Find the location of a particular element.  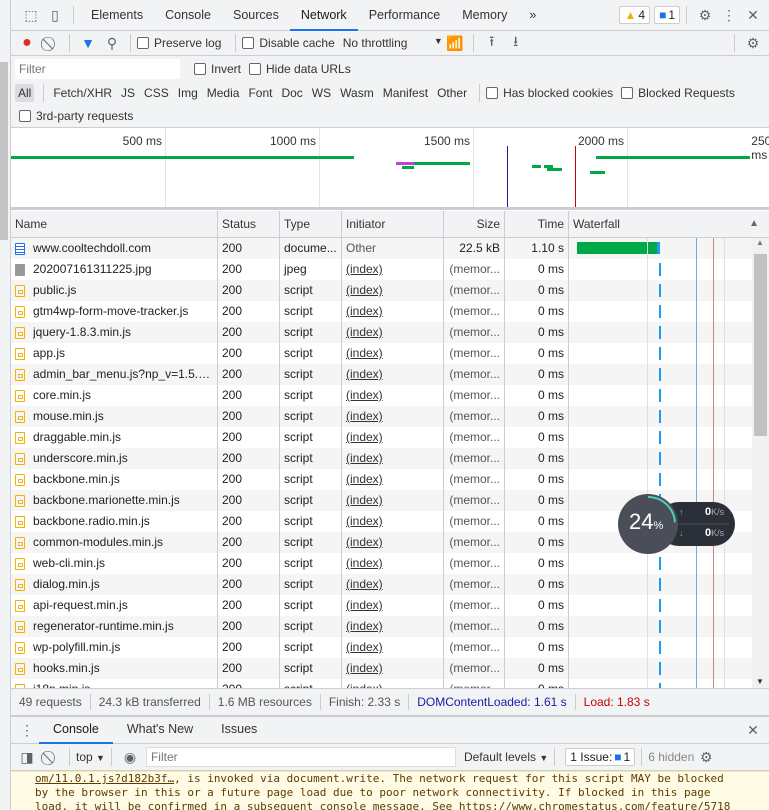

tab-console: Console is located at coordinates (188, 15).